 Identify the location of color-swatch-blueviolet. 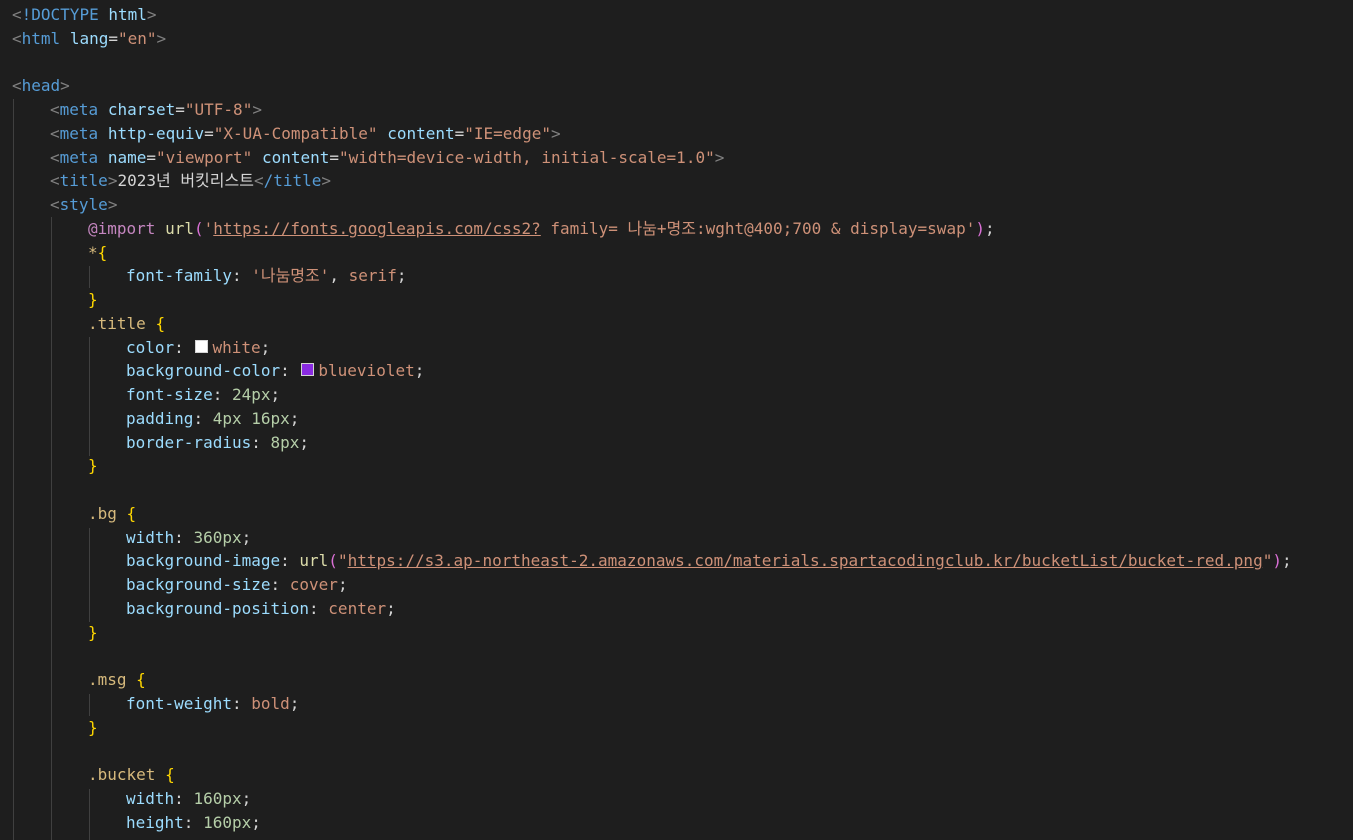
(308, 369).